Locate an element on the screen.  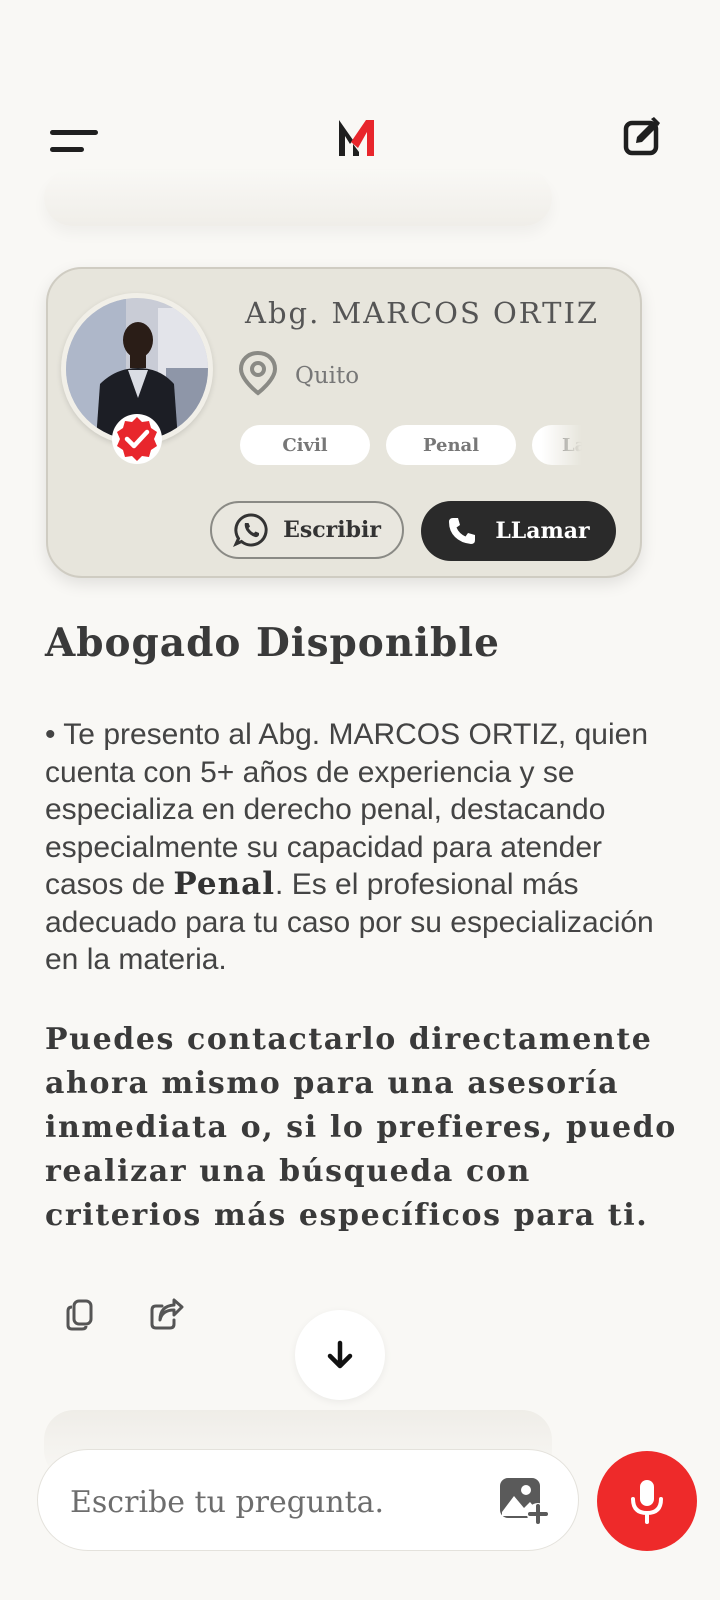
verified-badge-icon is located at coordinates (137, 439).